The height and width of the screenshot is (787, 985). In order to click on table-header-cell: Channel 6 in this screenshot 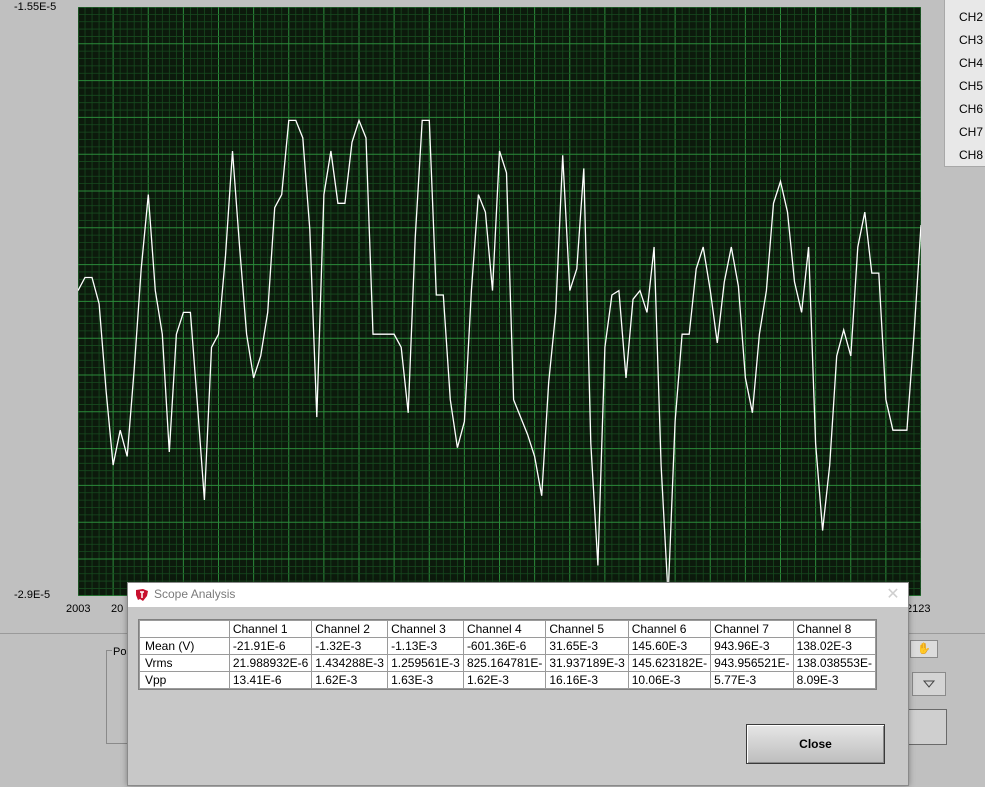, I will do `click(669, 629)`.